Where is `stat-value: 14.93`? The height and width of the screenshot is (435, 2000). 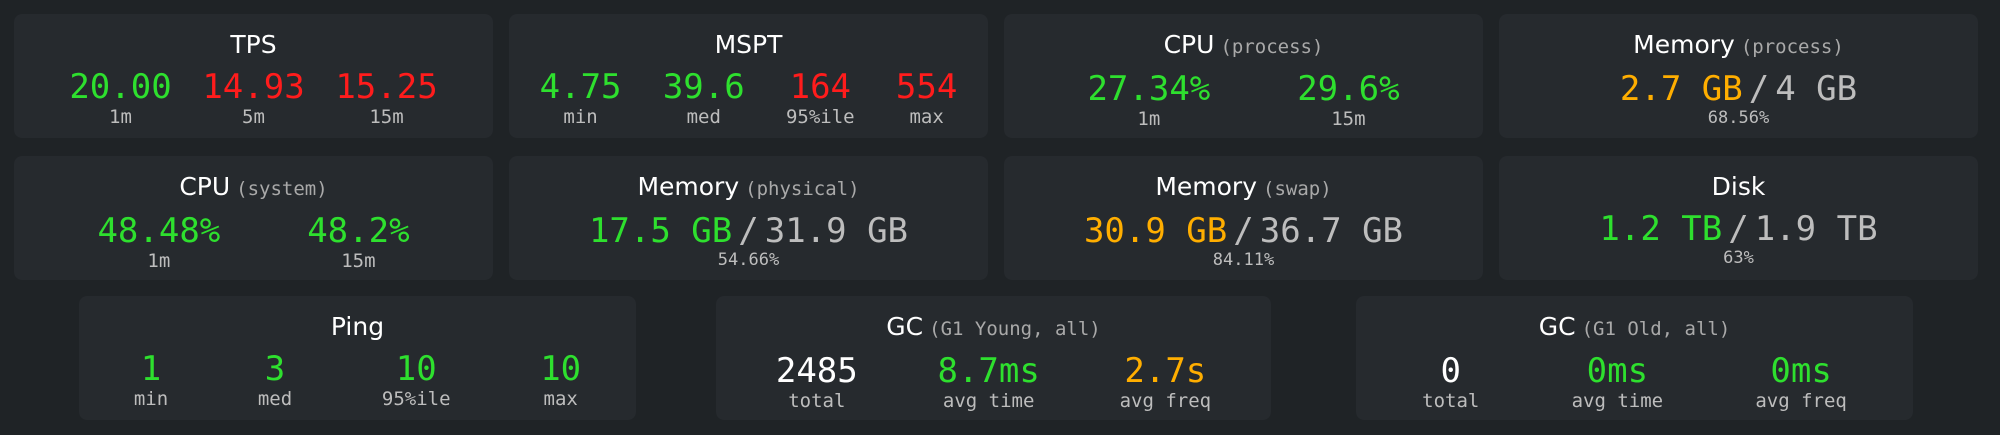 stat-value: 14.93 is located at coordinates (253, 87).